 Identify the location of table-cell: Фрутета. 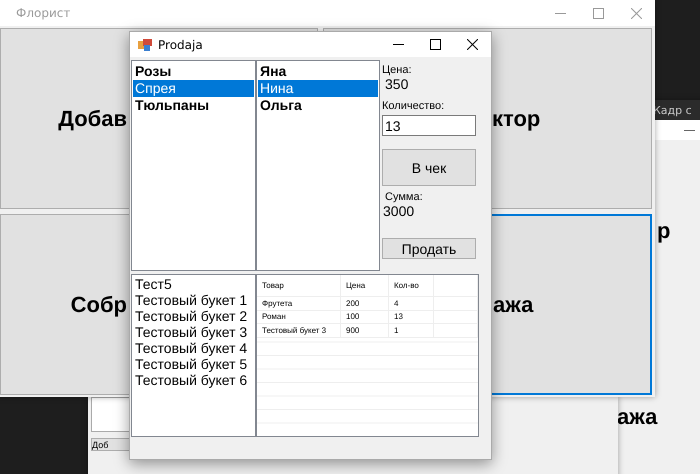
(299, 303).